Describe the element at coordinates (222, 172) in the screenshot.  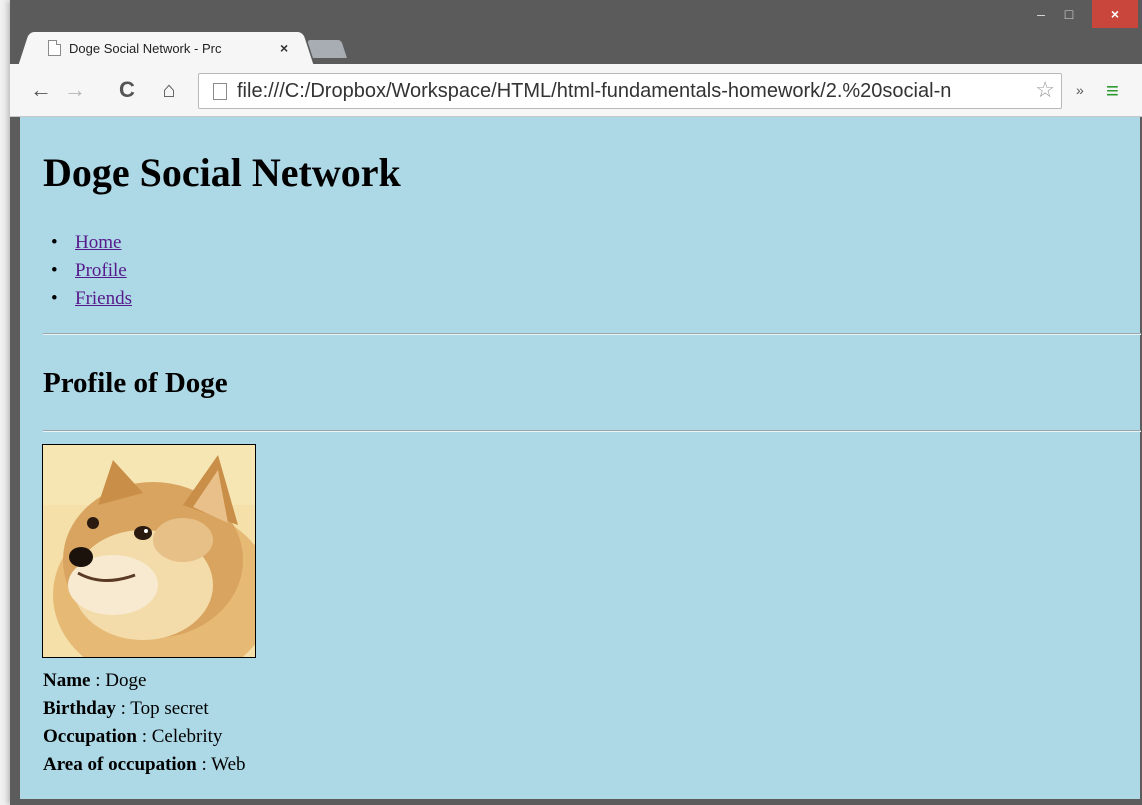
I see `page-title: Doge Social Network` at that location.